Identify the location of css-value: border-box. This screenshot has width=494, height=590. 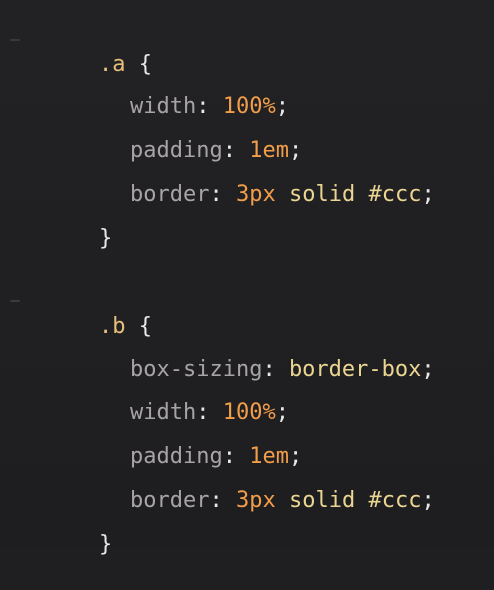
(355, 369).